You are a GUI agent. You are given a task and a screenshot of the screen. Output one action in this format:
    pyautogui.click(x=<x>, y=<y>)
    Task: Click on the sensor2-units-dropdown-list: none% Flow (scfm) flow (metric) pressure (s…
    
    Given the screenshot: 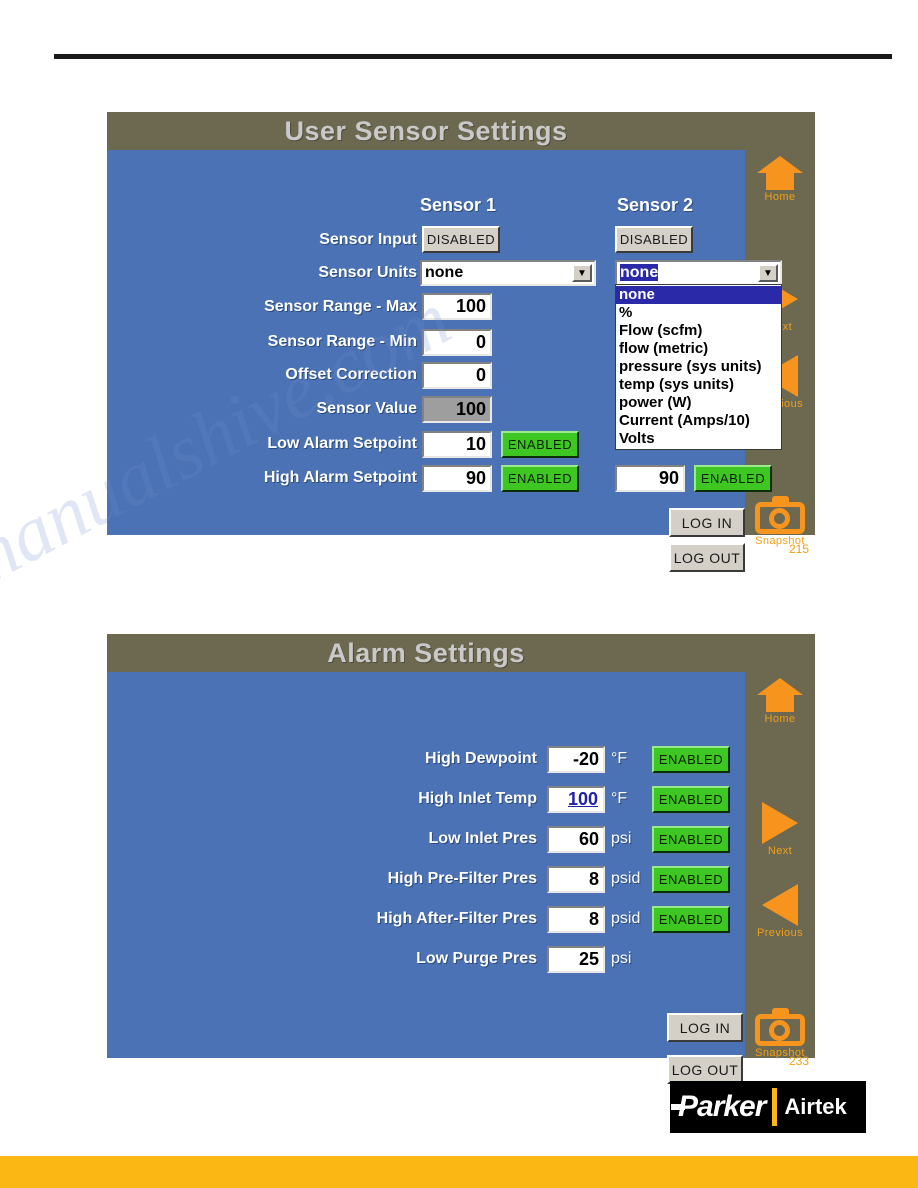 What is the action you would take?
    pyautogui.click(x=698, y=367)
    